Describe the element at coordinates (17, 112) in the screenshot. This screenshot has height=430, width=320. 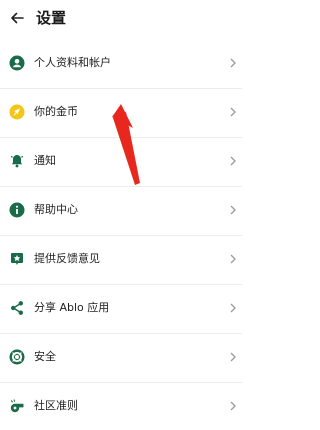
I see `coin-icon` at that location.